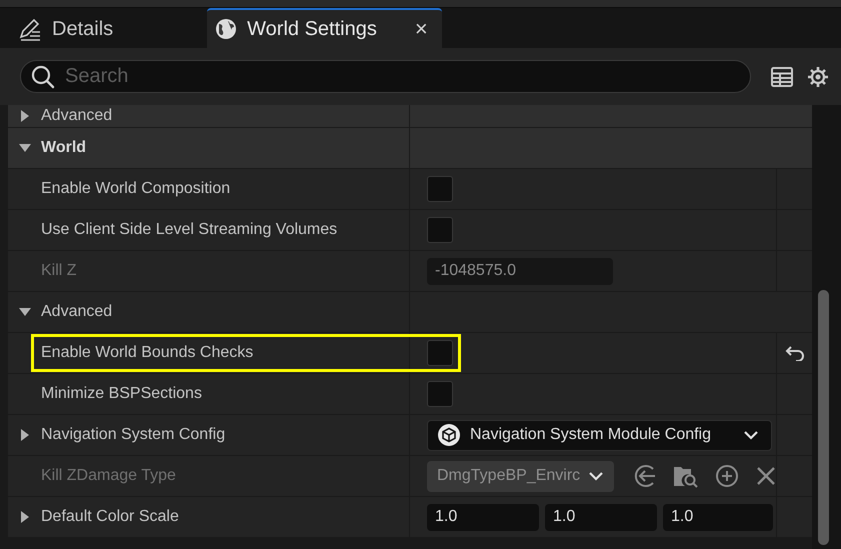 This screenshot has width=841, height=549. What do you see at coordinates (727, 476) in the screenshot?
I see `plus-circle-icon` at bounding box center [727, 476].